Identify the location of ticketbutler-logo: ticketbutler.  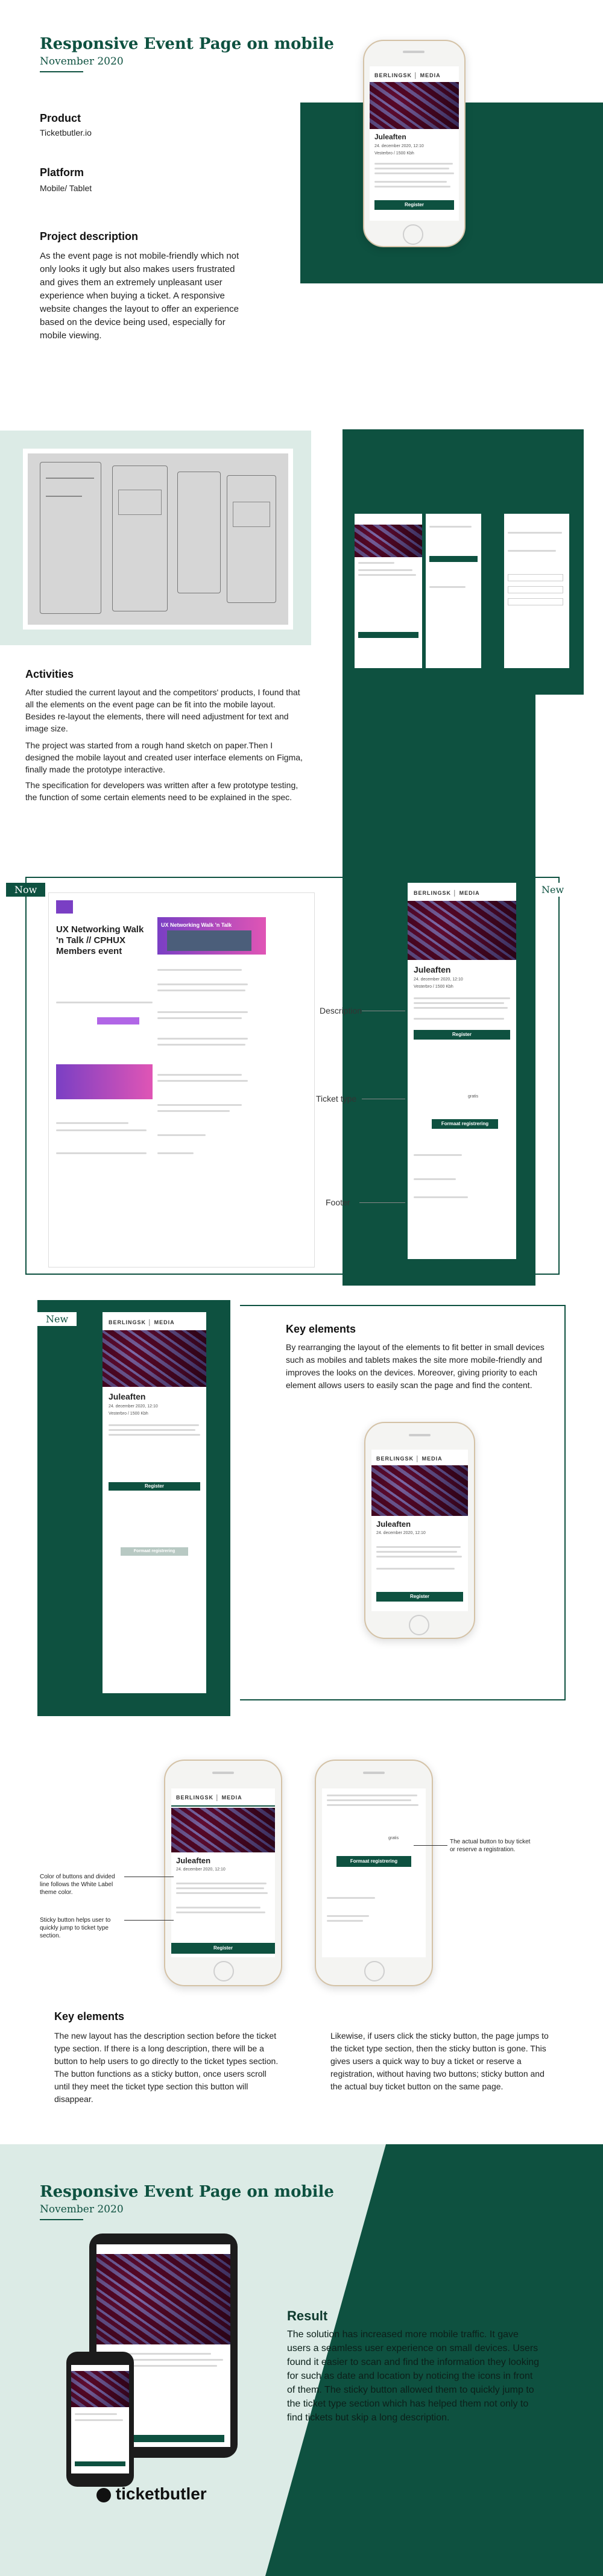
(151, 2494).